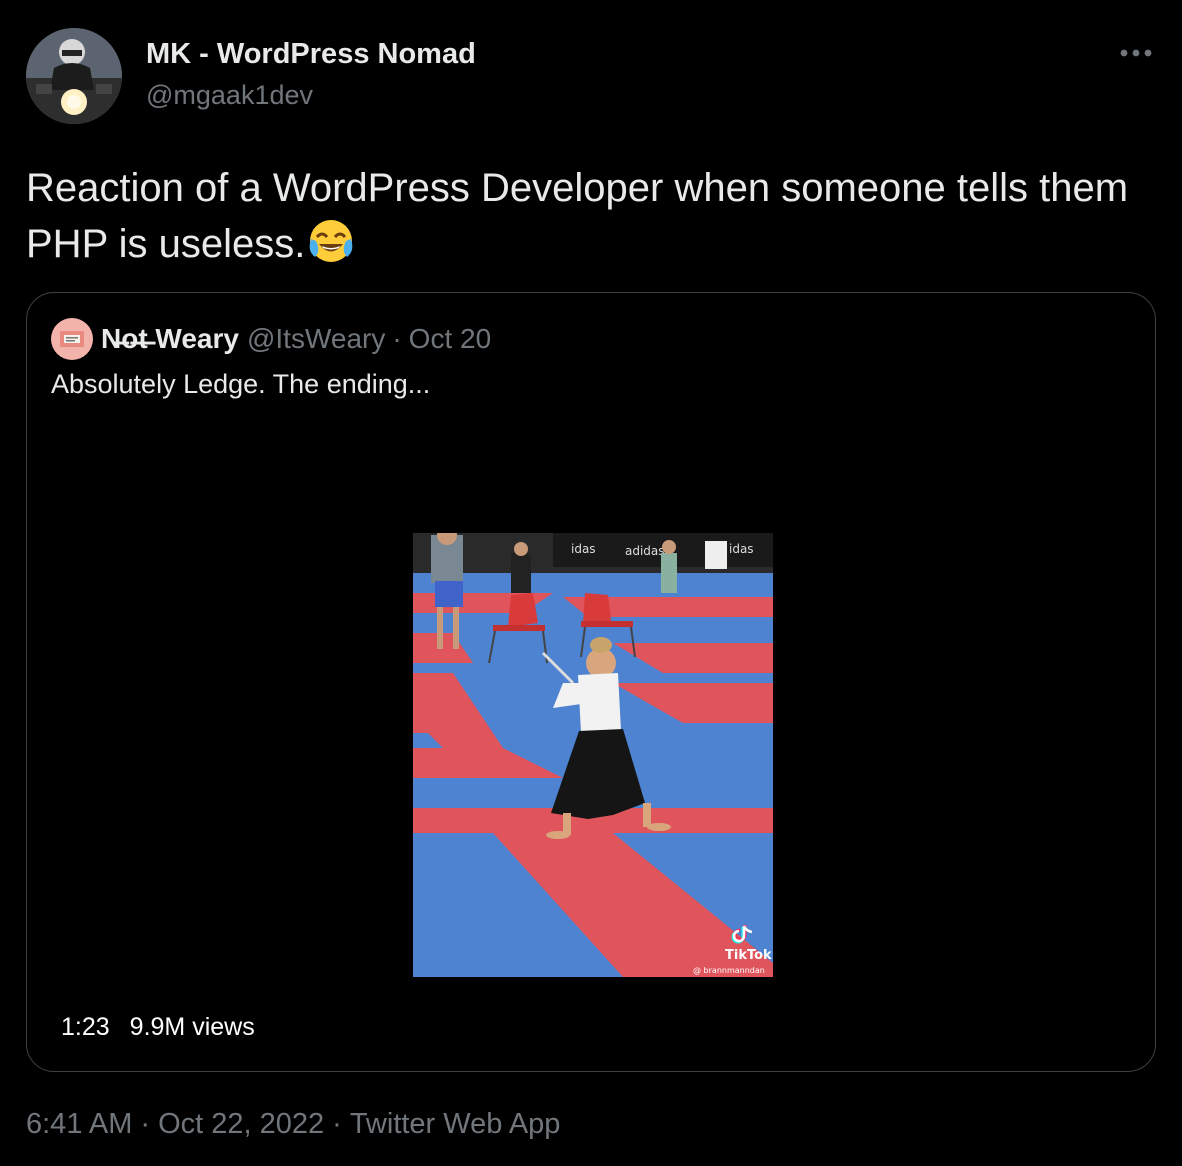  I want to click on tiktok-watermark-brand: TikTok, so click(748, 955).